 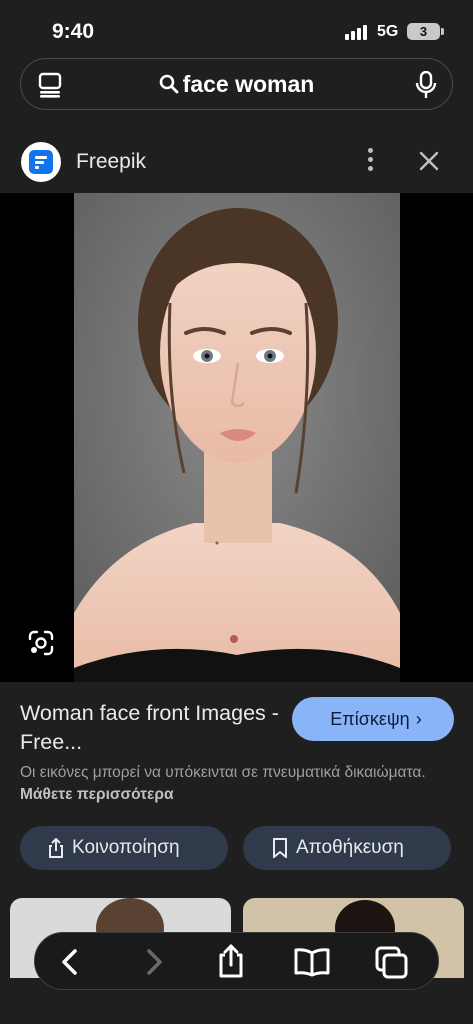 I want to click on share-label: Κοινοποίηση, so click(x=126, y=847).